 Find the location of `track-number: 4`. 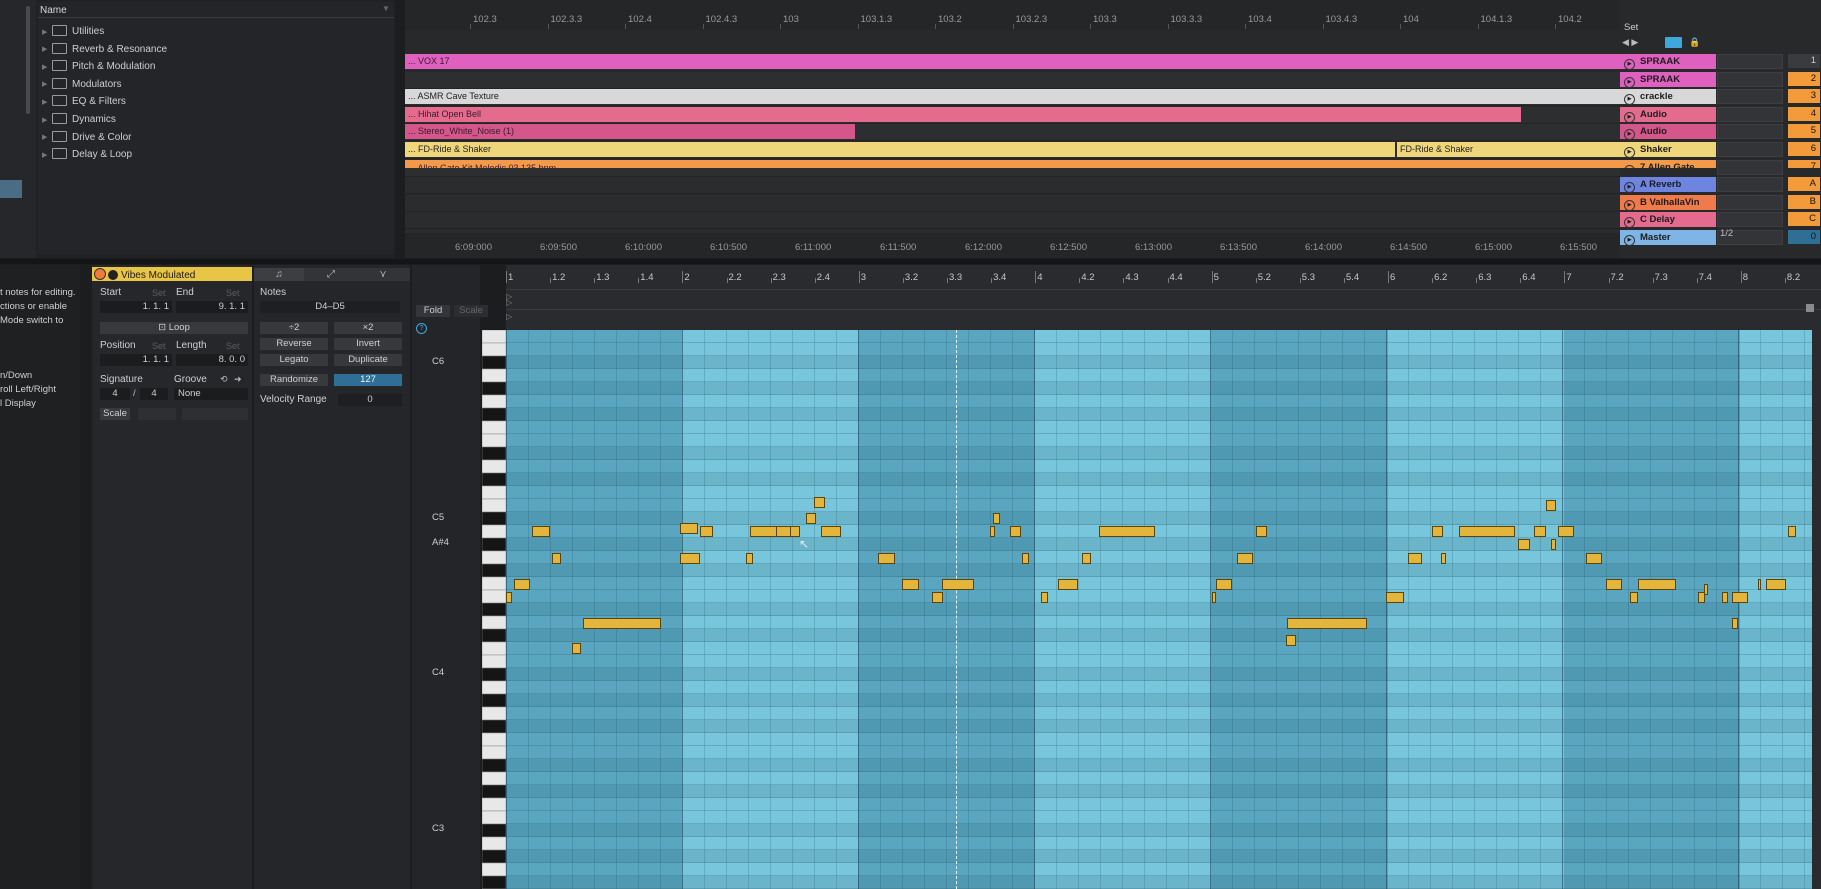

track-number: 4 is located at coordinates (1804, 114).